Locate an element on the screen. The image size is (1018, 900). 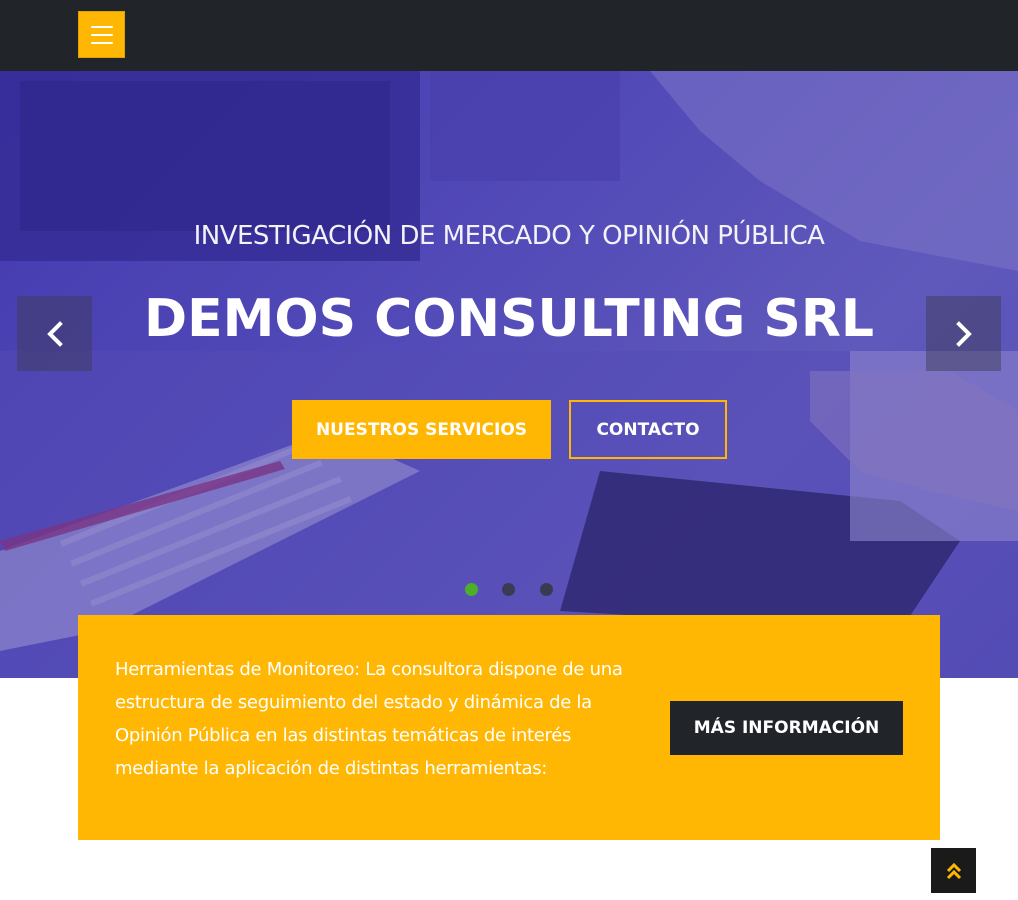
services-button: NUESTROS SERVICIOS is located at coordinates (421, 429).